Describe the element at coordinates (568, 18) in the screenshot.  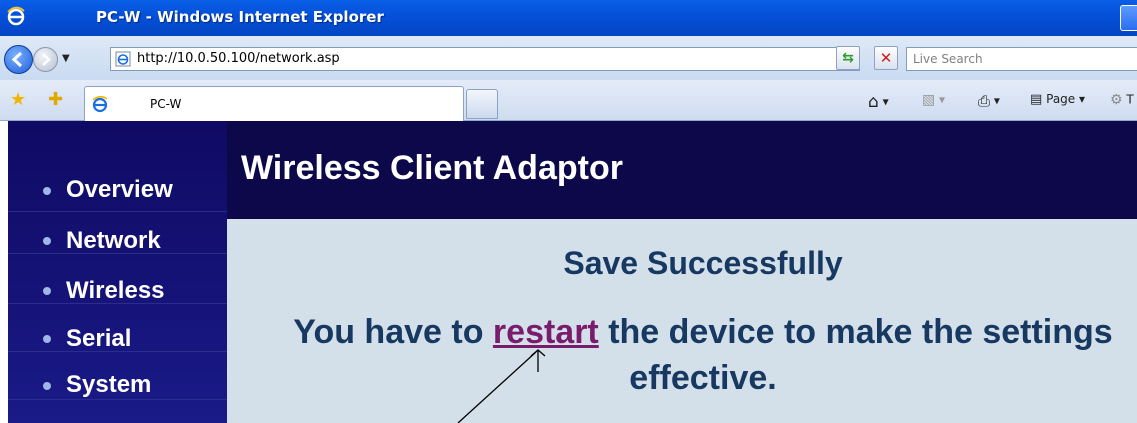
I see `window-title-bar: PC-W - Windows Internet Explorer` at that location.